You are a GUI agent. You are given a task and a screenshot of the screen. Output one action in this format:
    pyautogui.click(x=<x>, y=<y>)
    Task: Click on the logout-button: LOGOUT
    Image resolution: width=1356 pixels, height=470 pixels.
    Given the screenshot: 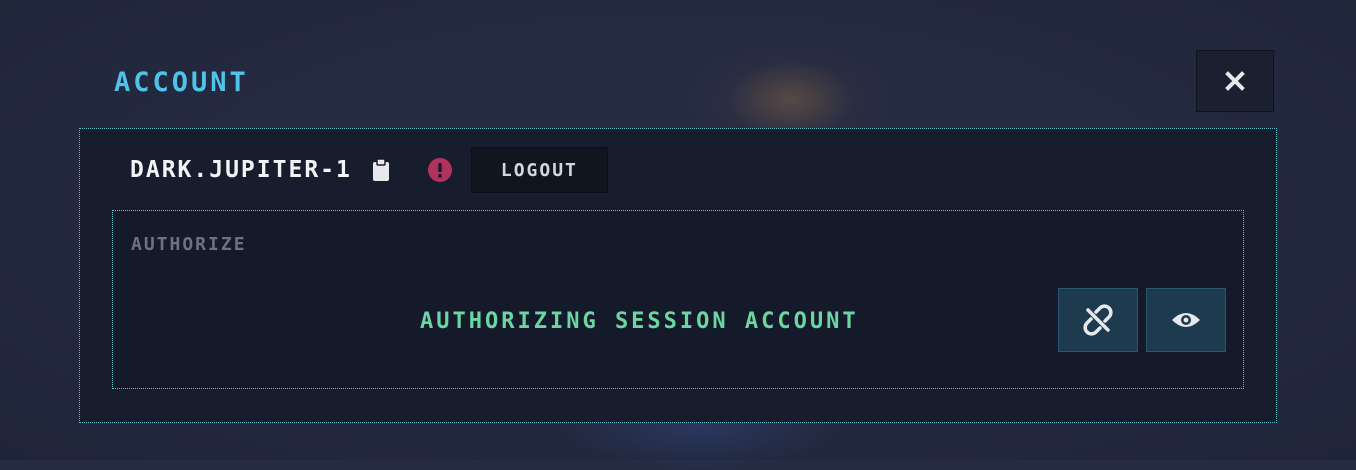 What is the action you would take?
    pyautogui.click(x=539, y=170)
    